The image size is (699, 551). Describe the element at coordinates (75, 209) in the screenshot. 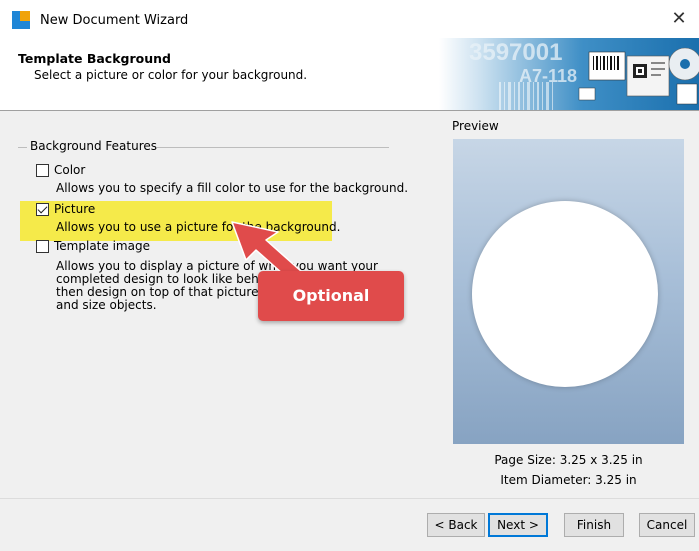

I see `picture-label: Picture` at that location.